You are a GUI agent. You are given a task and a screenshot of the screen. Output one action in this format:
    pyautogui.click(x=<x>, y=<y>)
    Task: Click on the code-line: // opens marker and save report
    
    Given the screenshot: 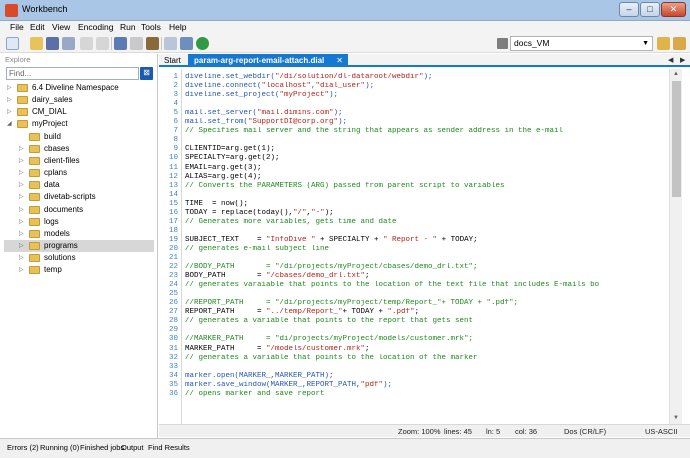 What is the action you would take?
    pyautogui.click(x=432, y=394)
    